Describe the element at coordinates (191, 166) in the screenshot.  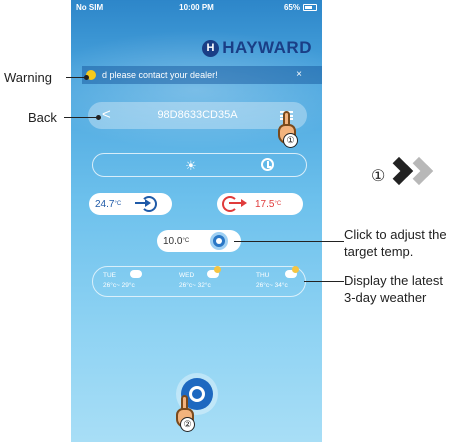
I see `sun-mode-icon: ☀` at that location.